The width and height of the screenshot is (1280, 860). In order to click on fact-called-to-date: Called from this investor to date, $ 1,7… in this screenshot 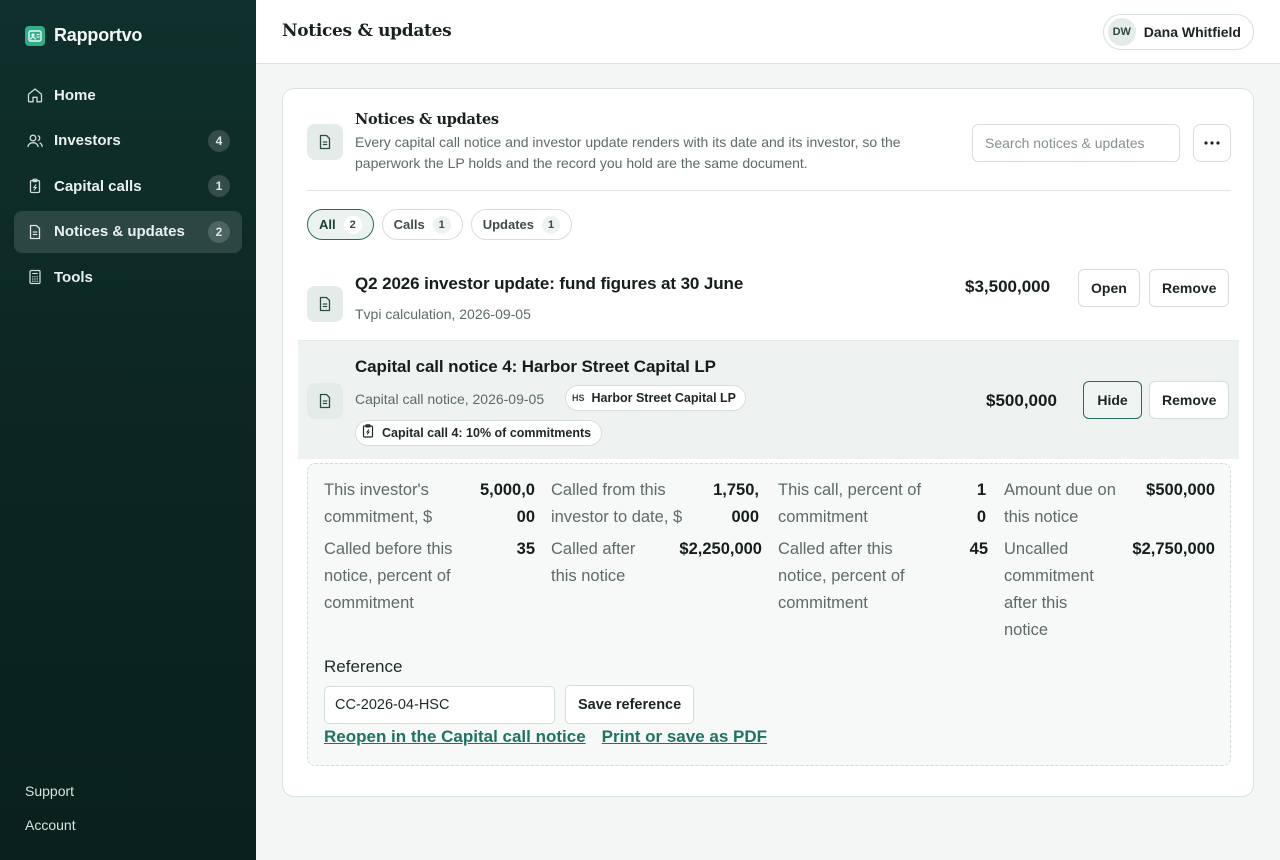, I will do `click(655, 504)`.